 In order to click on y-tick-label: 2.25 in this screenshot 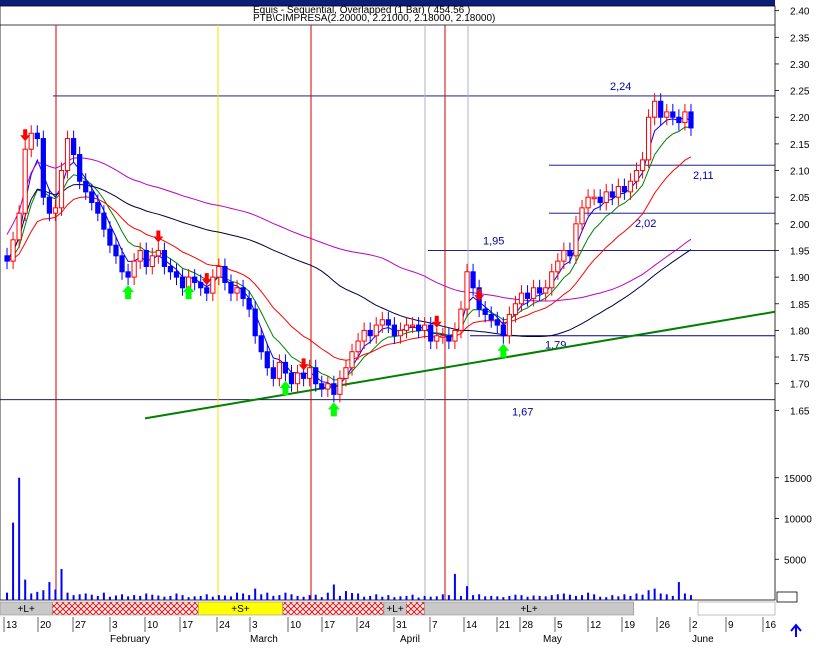, I will do `click(800, 92)`.